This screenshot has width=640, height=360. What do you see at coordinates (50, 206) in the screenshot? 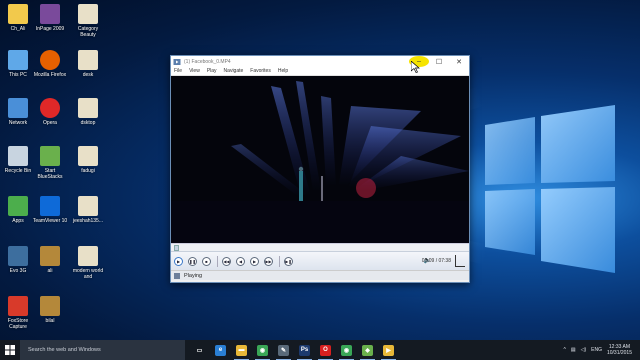
I see `teamviewer-icon` at bounding box center [50, 206].